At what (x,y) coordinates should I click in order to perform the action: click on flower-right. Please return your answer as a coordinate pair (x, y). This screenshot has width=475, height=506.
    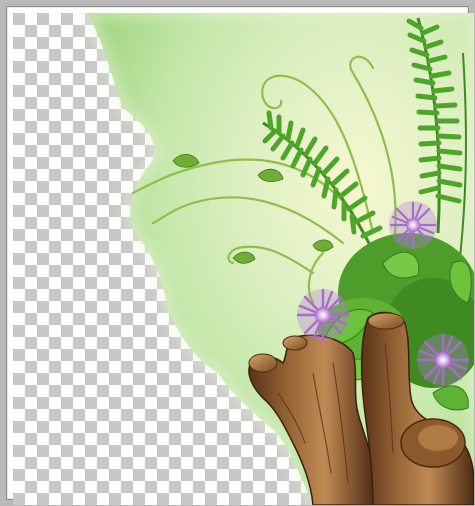
    Looking at the image, I should click on (443, 360).